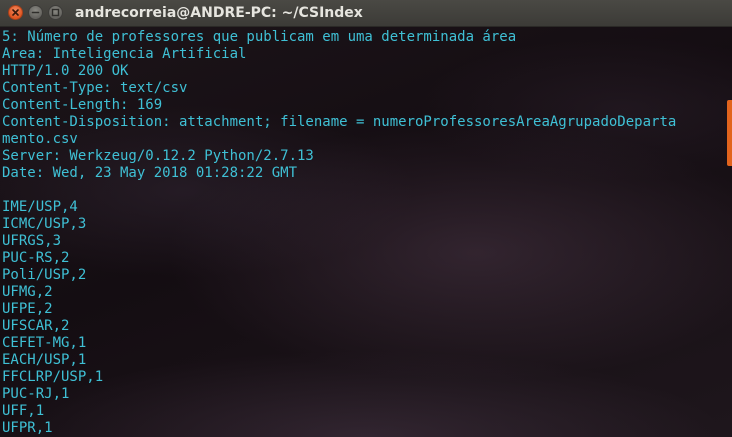 This screenshot has width=732, height=437. Describe the element at coordinates (27, 309) in the screenshot. I see `terminal-line: UFPE,2` at that location.